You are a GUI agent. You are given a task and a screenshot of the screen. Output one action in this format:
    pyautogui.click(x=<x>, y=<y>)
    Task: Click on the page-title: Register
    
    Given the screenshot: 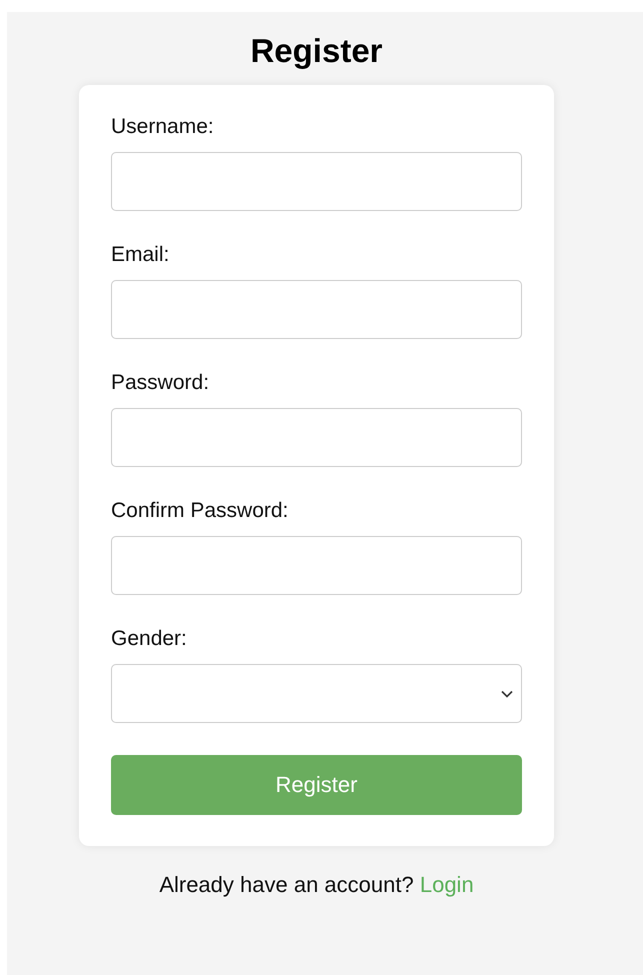 What is the action you would take?
    pyautogui.click(x=316, y=51)
    